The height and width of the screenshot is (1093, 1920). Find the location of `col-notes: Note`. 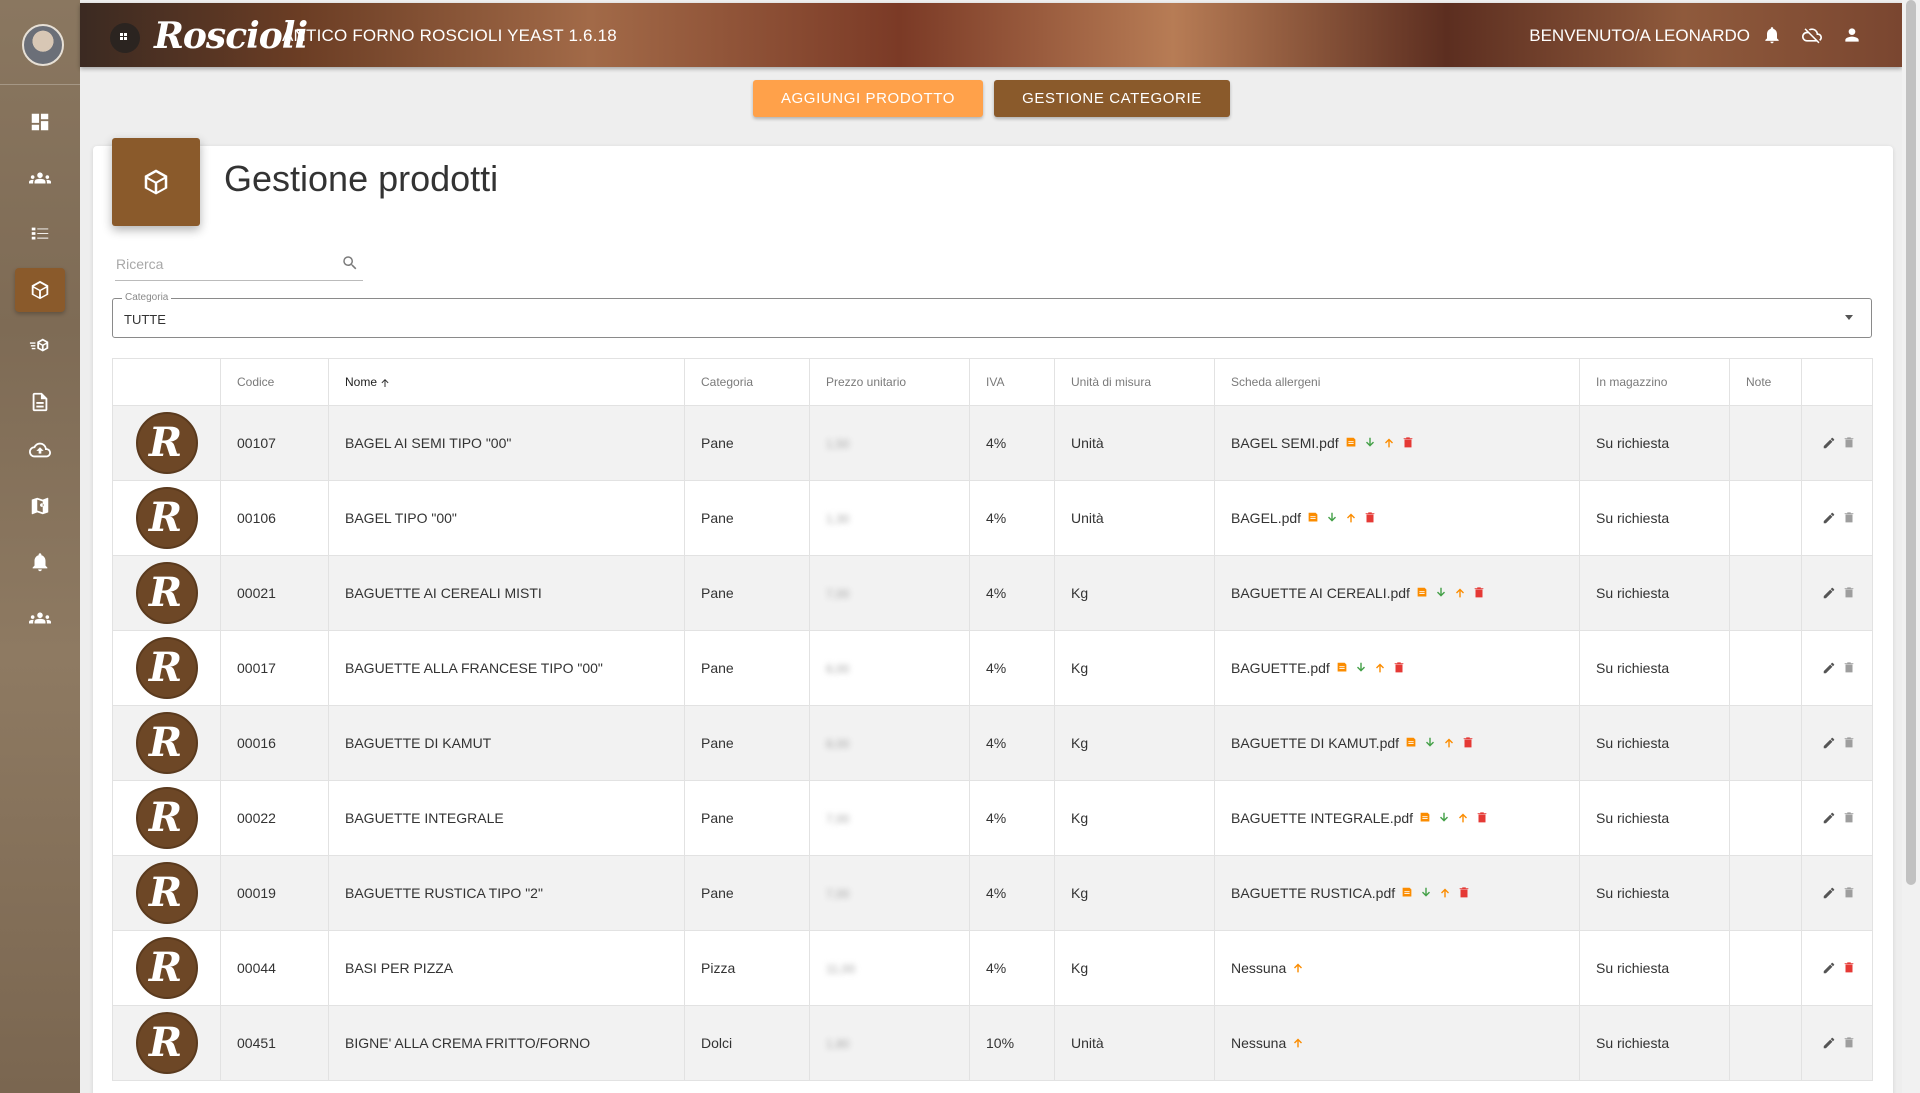

col-notes: Note is located at coordinates (1765, 382).